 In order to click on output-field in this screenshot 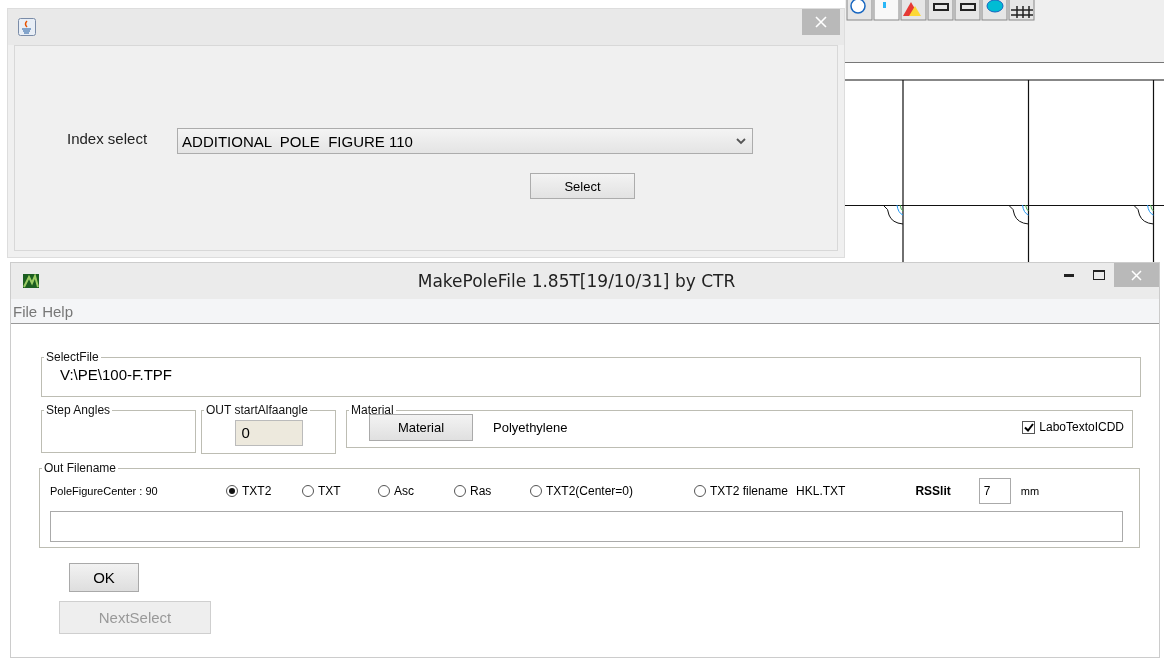, I will do `click(586, 526)`.